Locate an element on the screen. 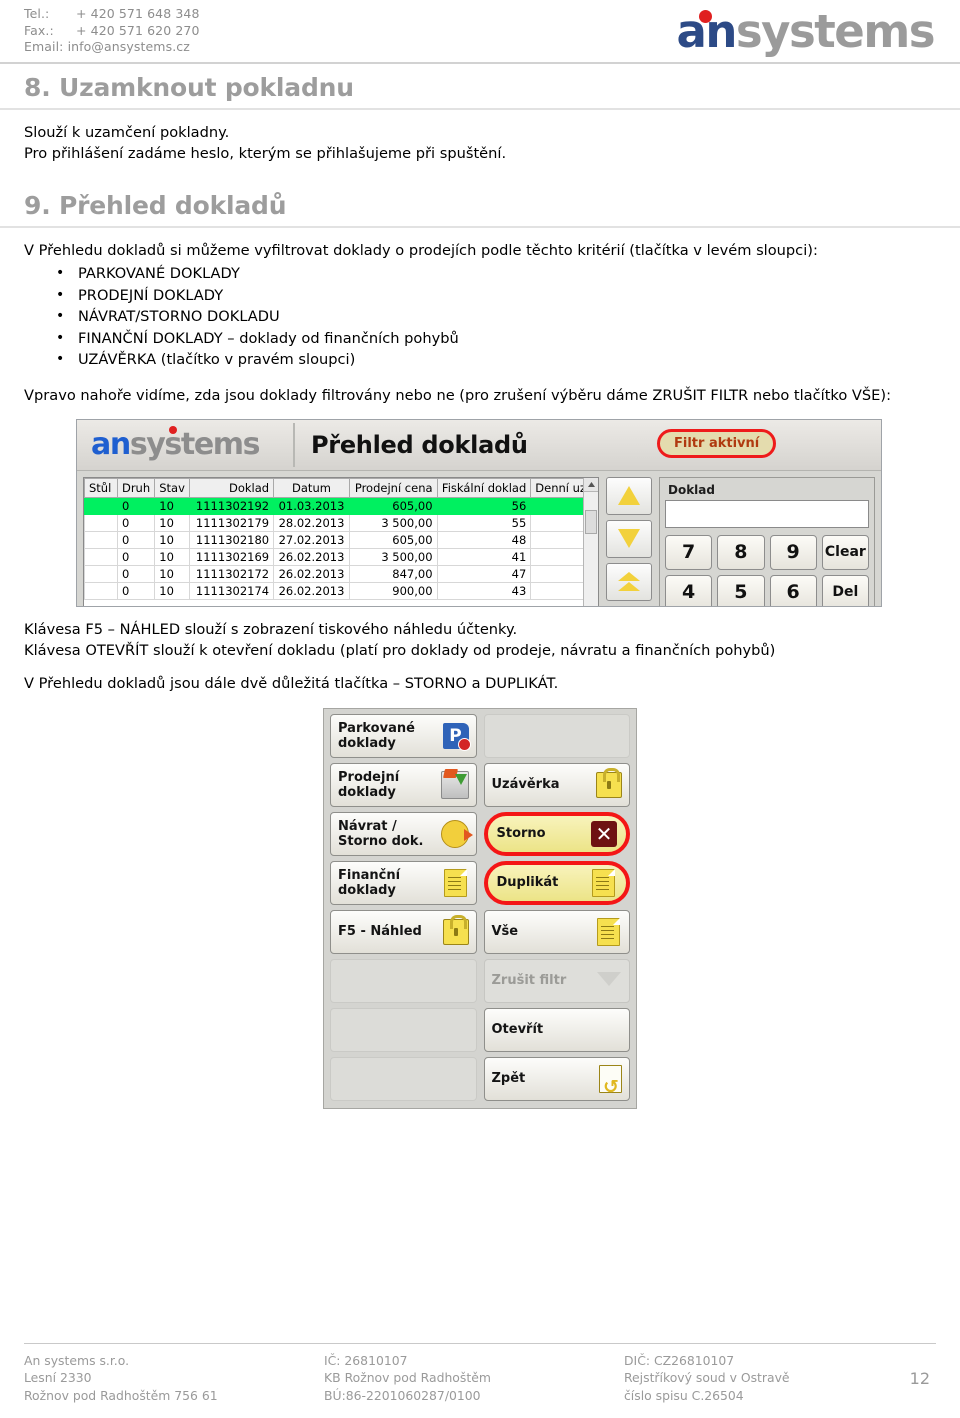 Image resolution: width=960 pixels, height=1418 pixels. scroll-up-icon is located at coordinates (591, 484).